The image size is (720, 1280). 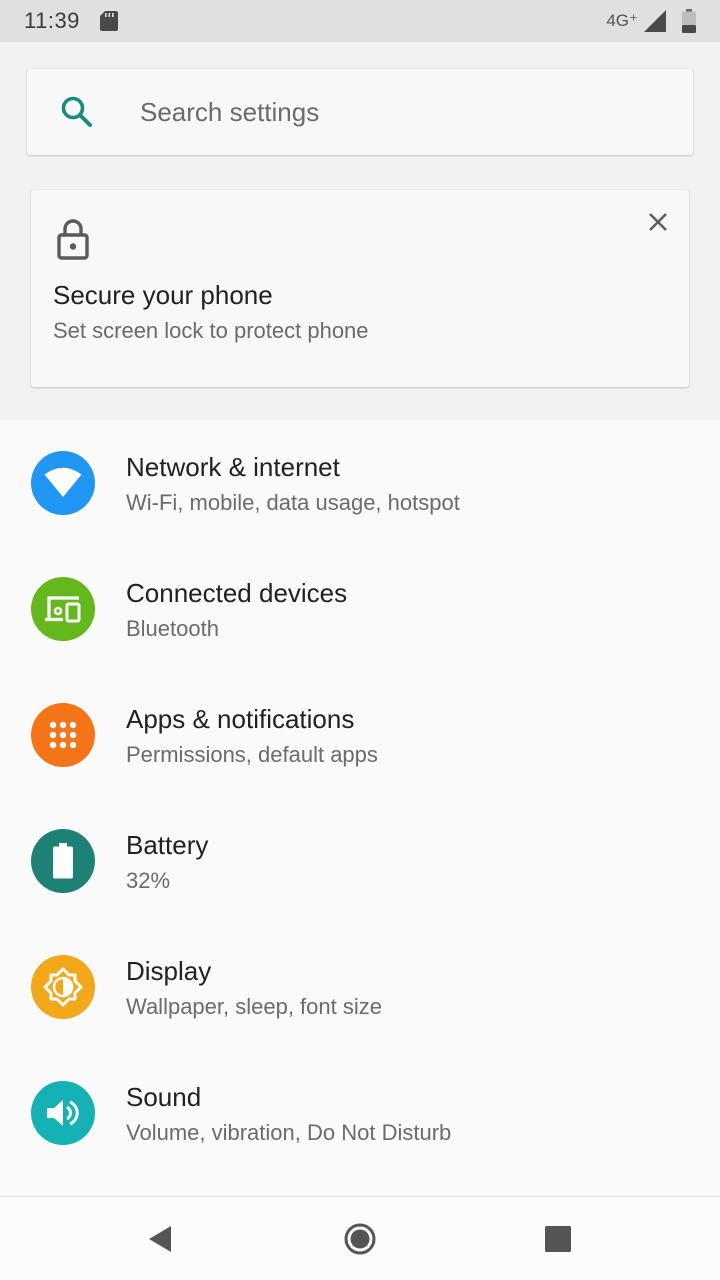 I want to click on settings-item-title: Sound, so click(x=164, y=1097).